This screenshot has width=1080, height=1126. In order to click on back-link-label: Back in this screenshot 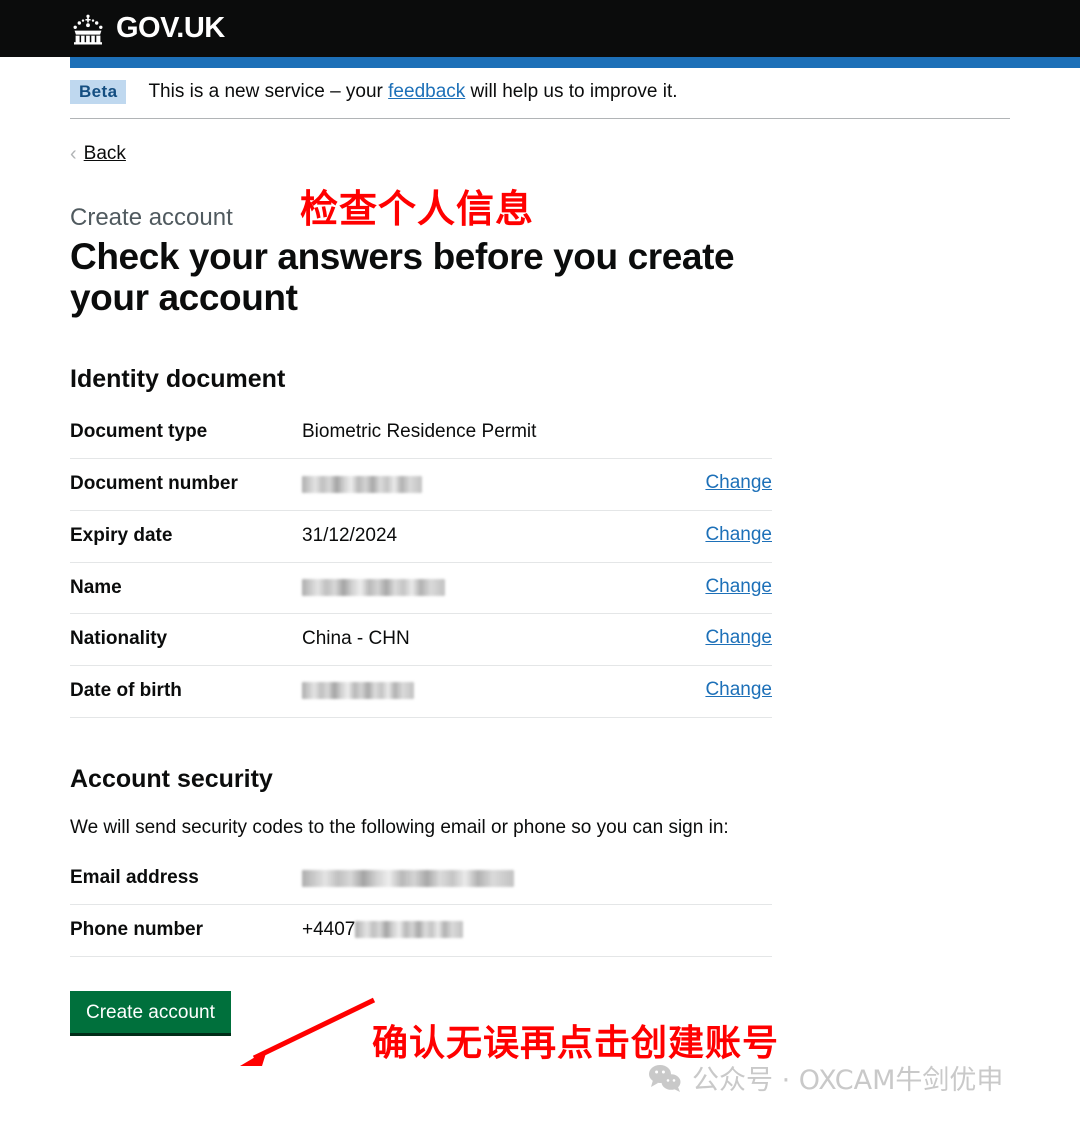, I will do `click(104, 153)`.